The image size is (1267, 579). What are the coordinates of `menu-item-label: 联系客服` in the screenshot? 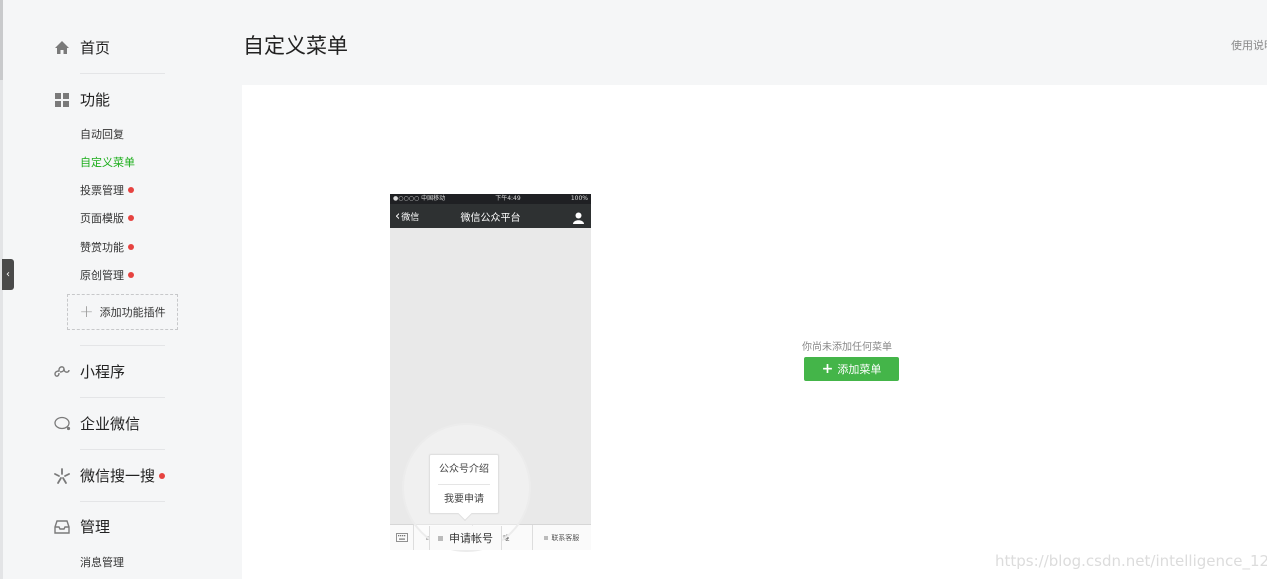 It's located at (565, 537).